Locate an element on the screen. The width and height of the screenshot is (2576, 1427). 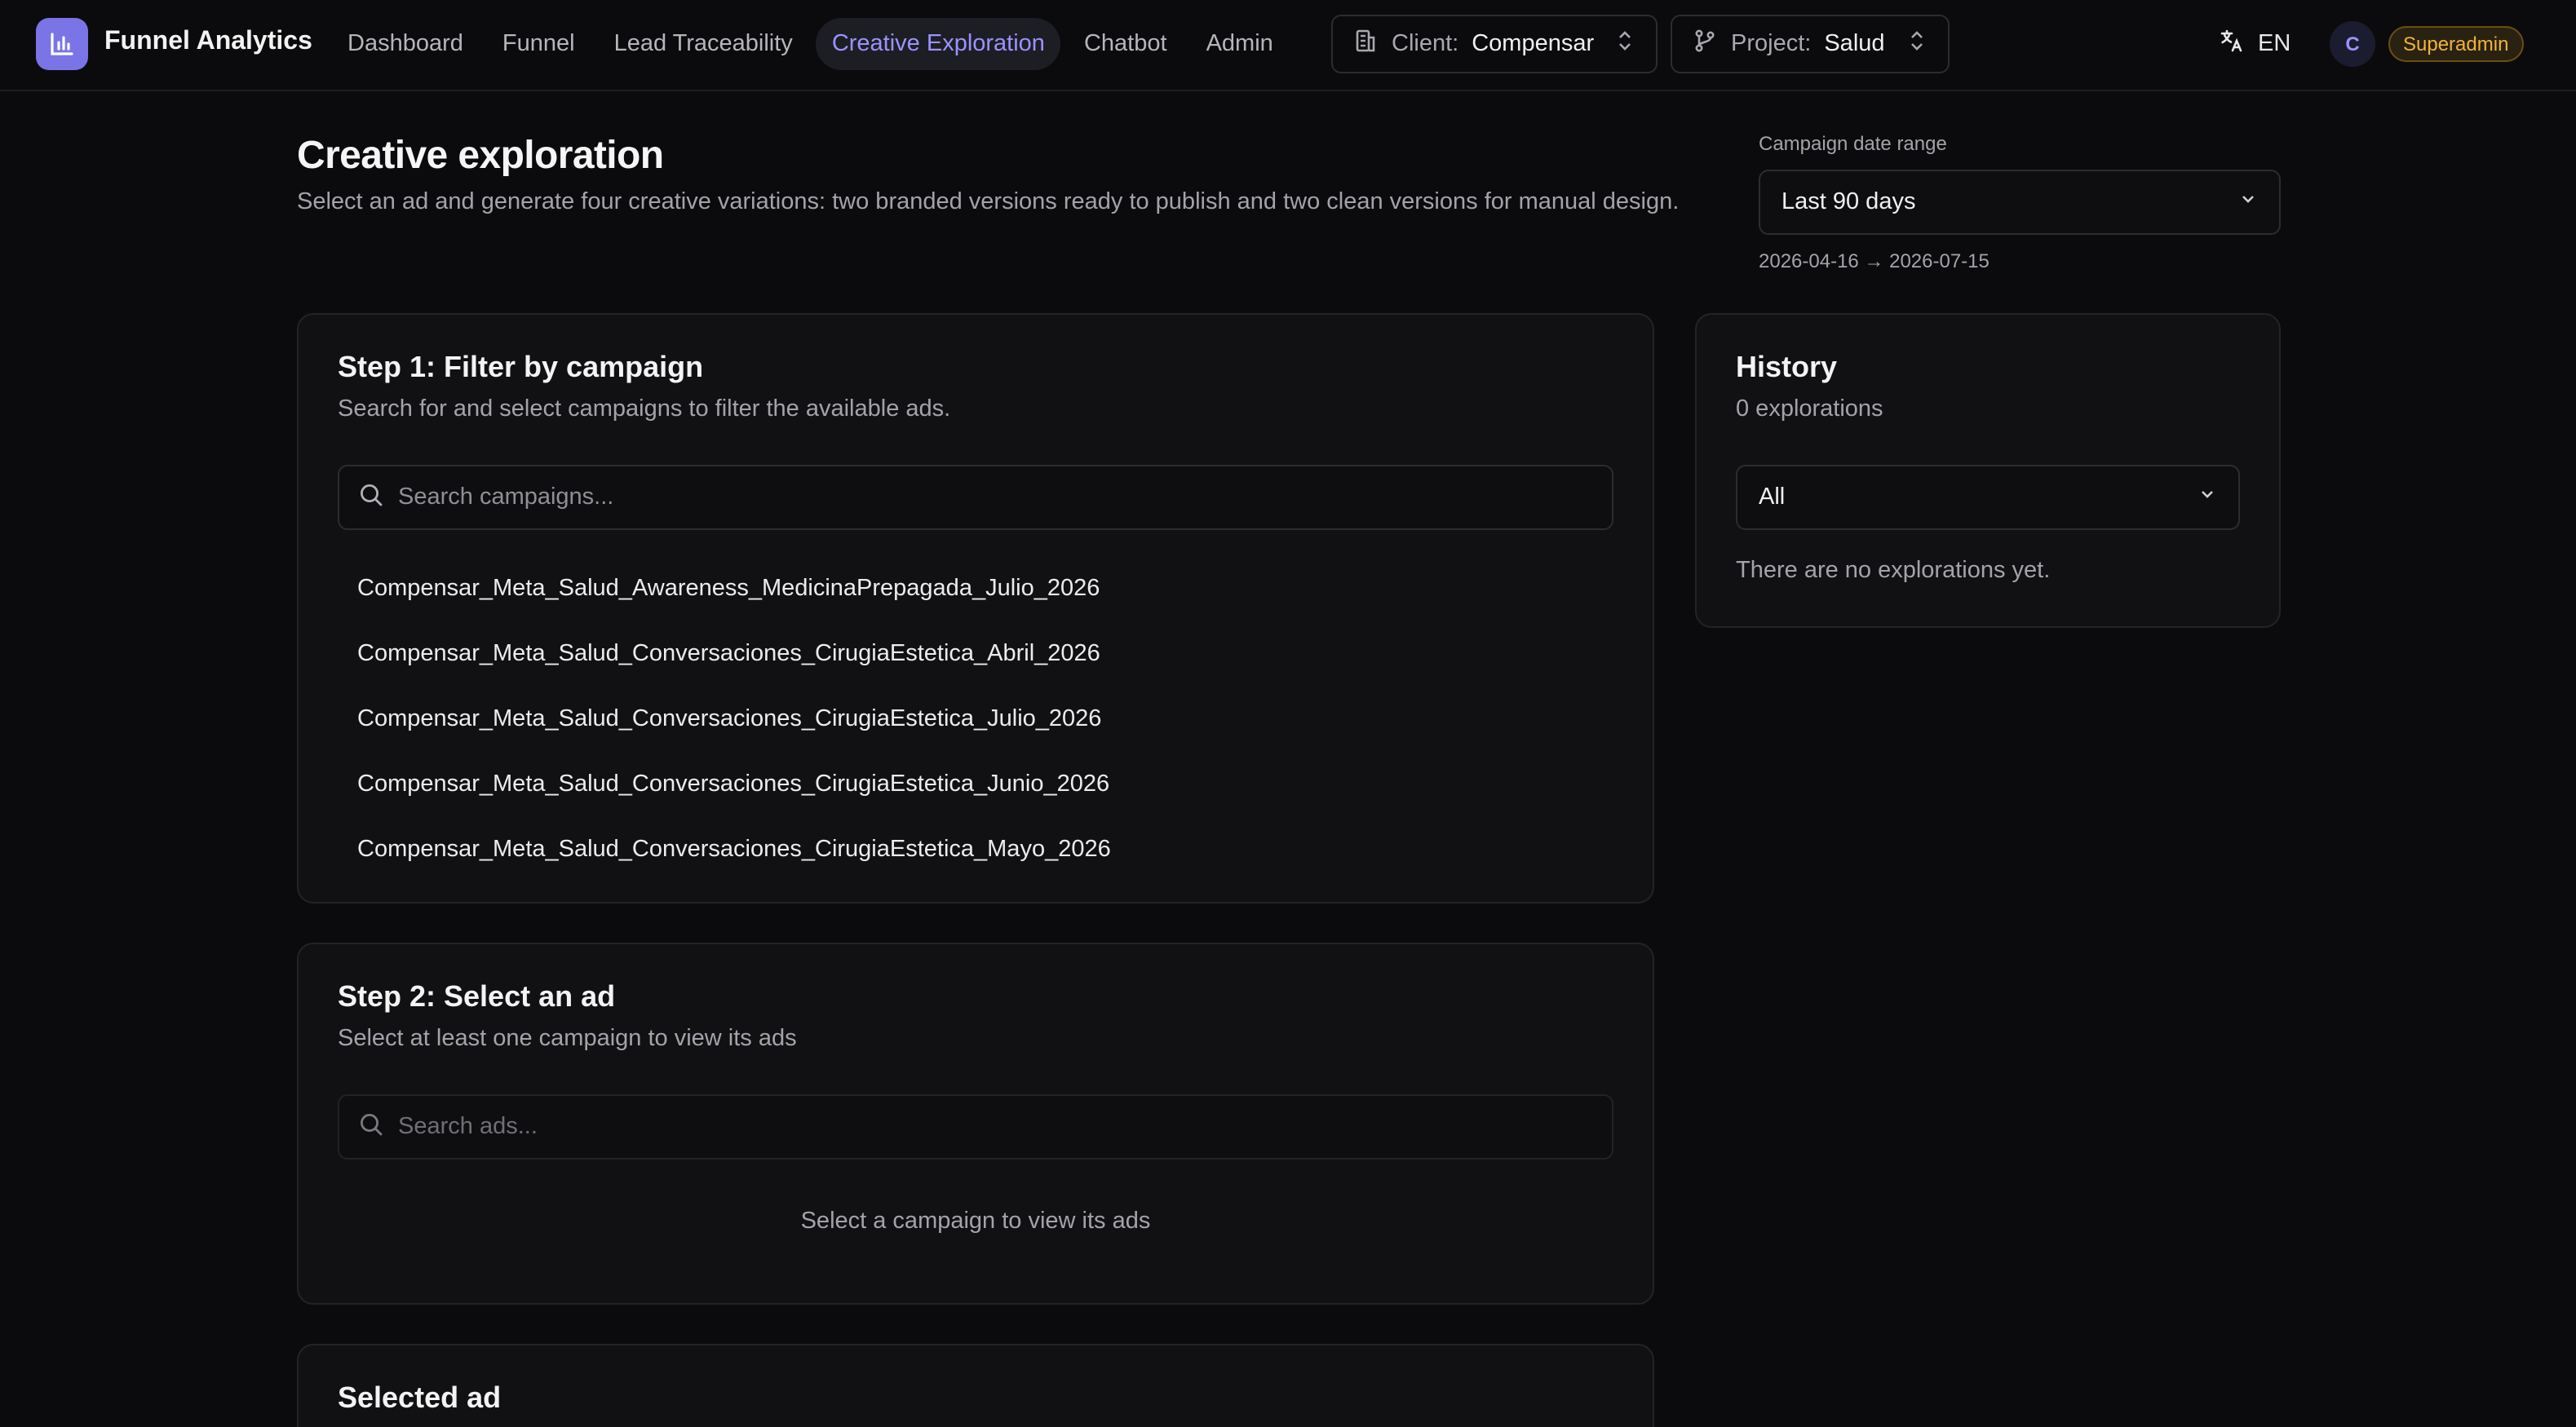
language-label: EN is located at coordinates (2274, 44).